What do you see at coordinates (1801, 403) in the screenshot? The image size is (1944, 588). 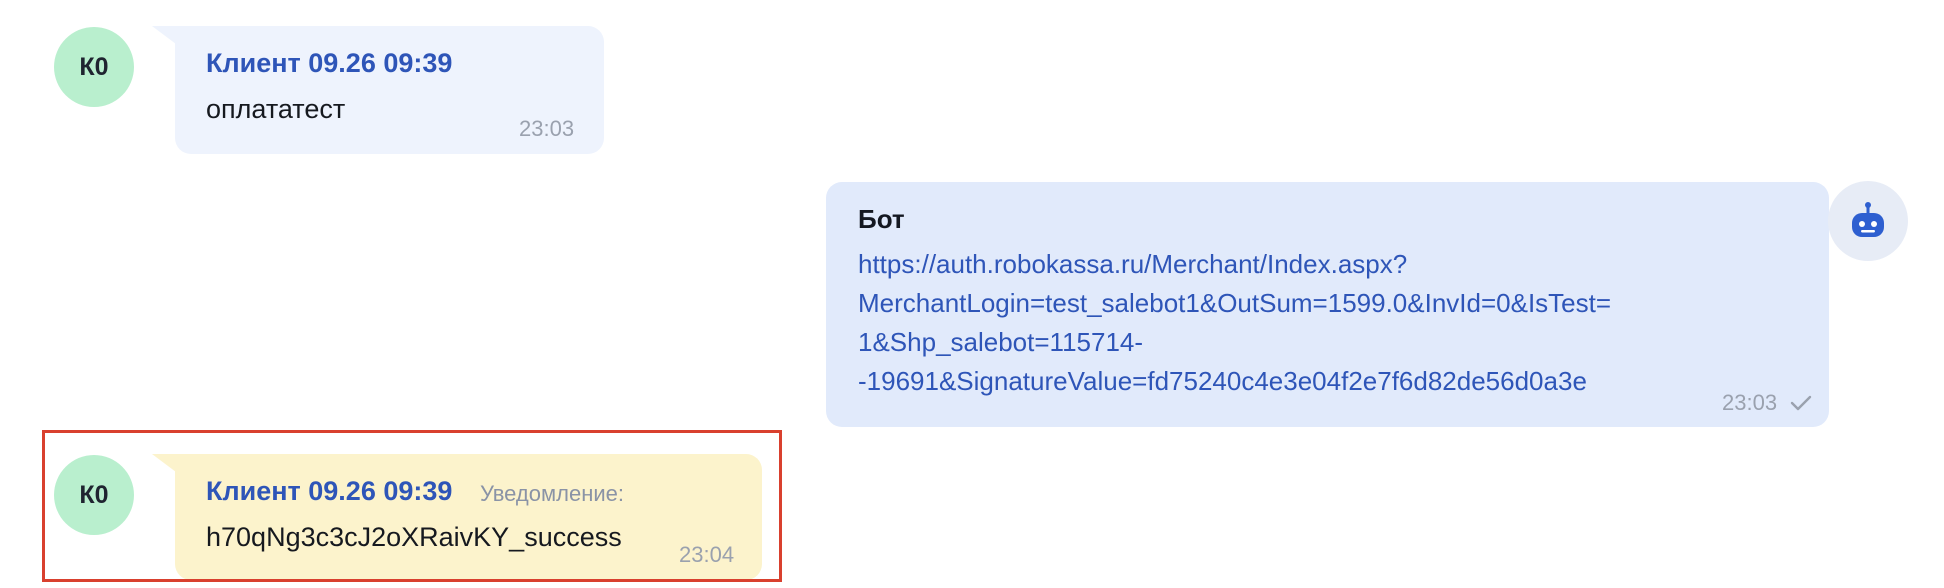 I see `check-icon` at bounding box center [1801, 403].